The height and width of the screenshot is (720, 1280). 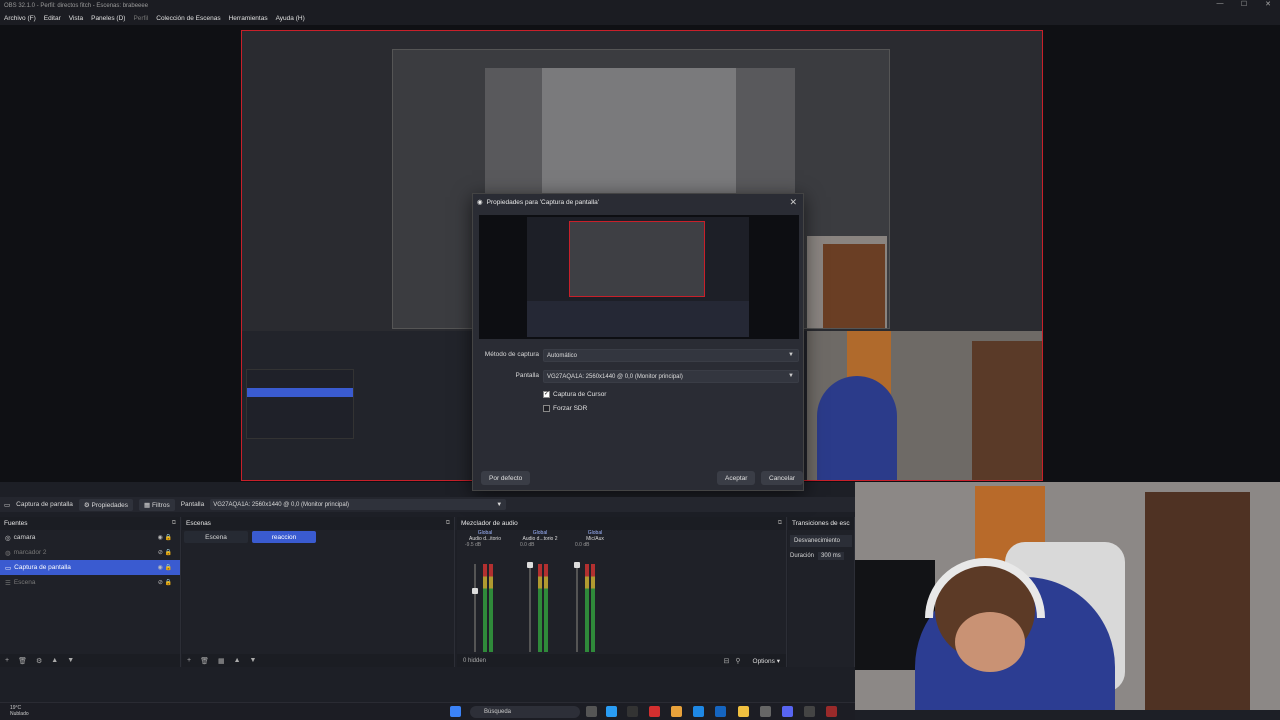 I want to click on filter-icon: ▦, so click(x=221, y=661).